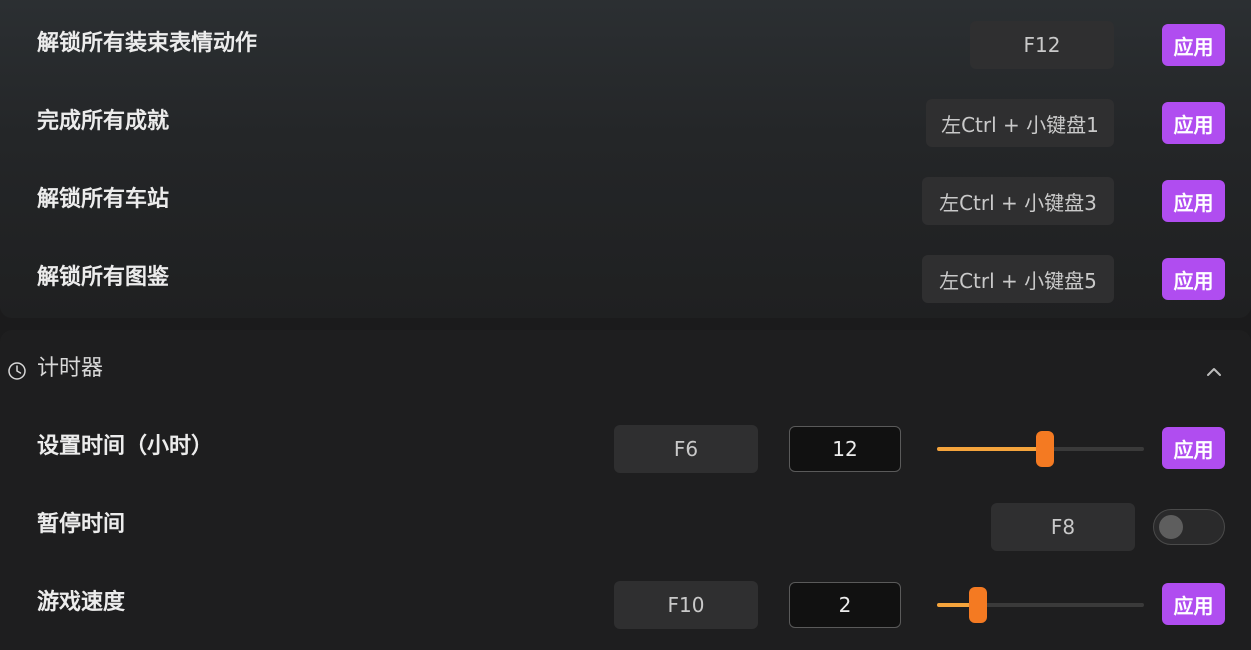 This screenshot has width=1251, height=650. I want to click on unlock-codex-hotkey: 左Ctrl + 小键盘5, so click(1018, 279).